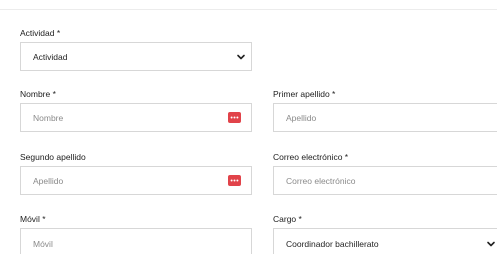  I want to click on cargo-label: Cargo *, so click(287, 219).